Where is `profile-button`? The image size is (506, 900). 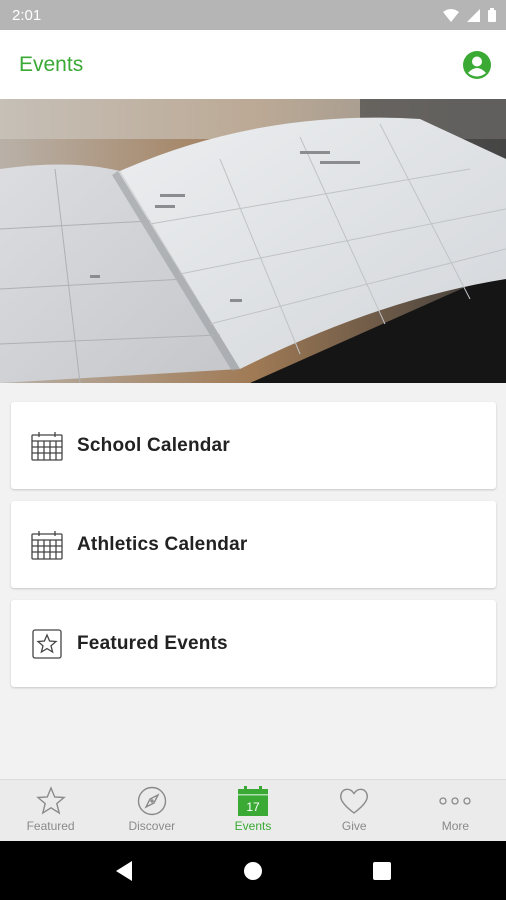
profile-button is located at coordinates (477, 65).